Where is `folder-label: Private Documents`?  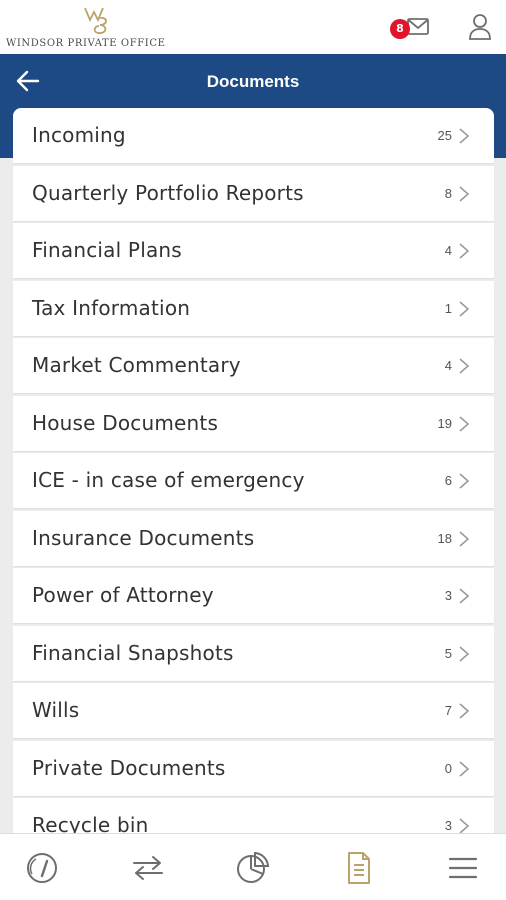
folder-label: Private Documents is located at coordinates (129, 767).